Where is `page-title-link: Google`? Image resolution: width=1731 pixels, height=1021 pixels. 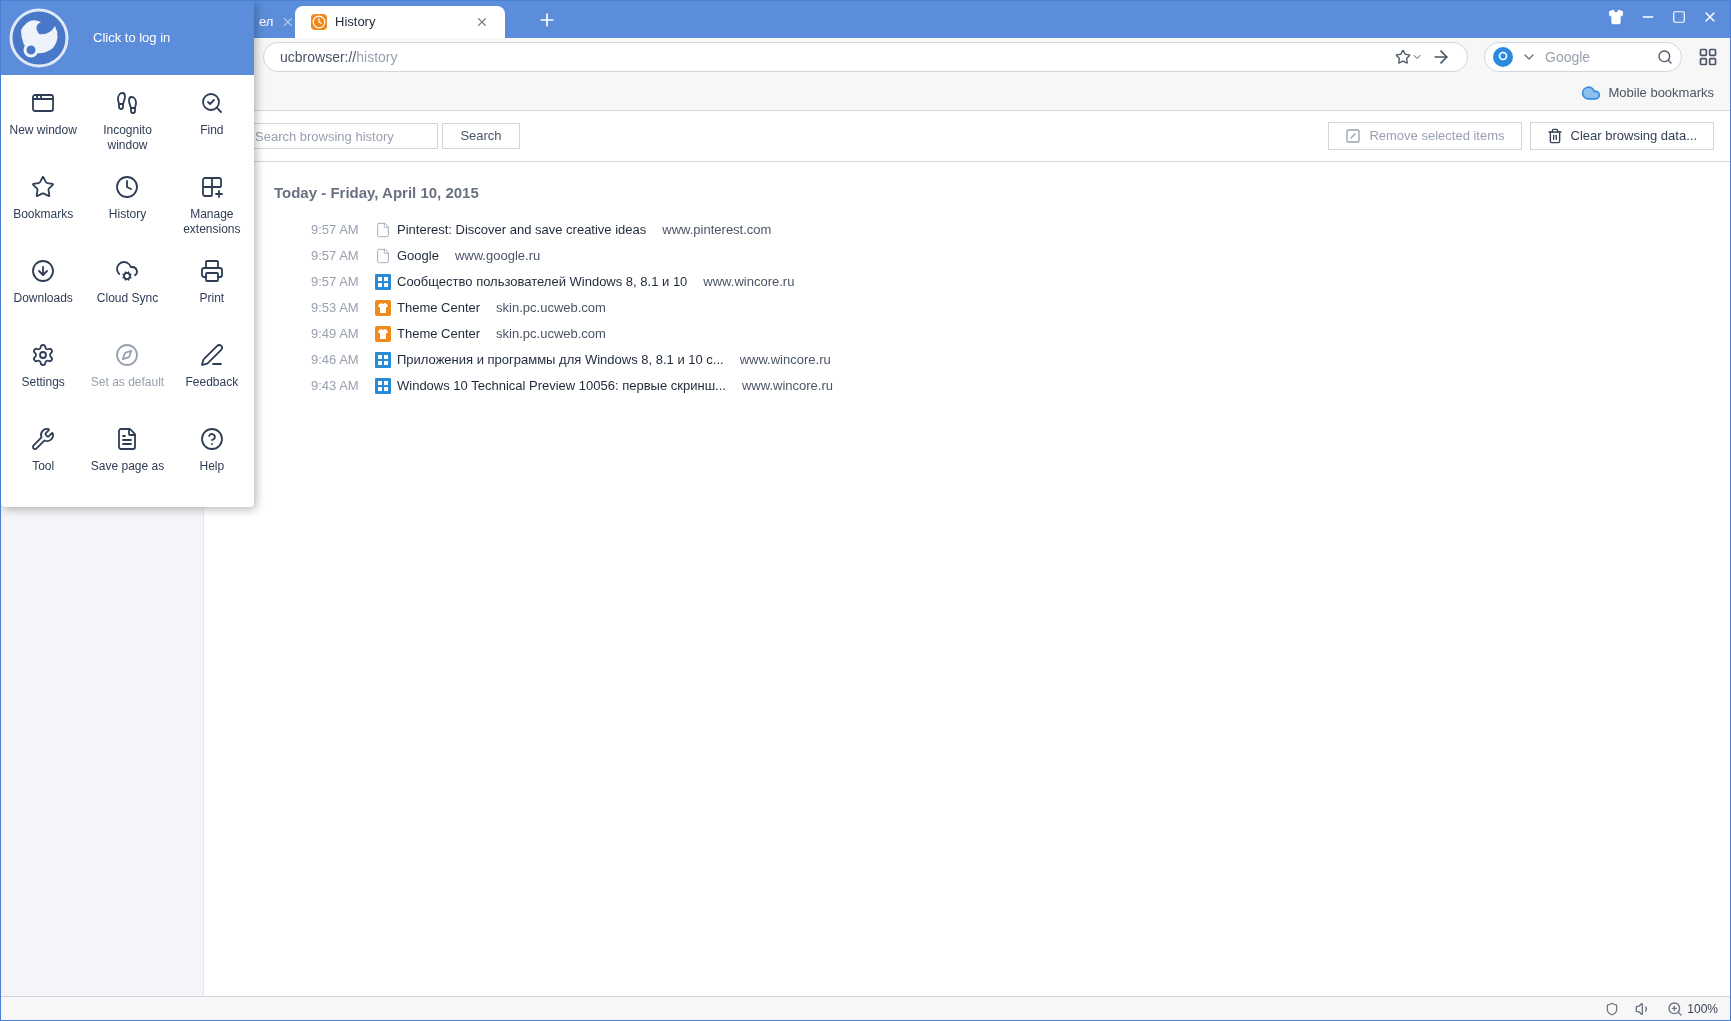
page-title-link: Google is located at coordinates (418, 255).